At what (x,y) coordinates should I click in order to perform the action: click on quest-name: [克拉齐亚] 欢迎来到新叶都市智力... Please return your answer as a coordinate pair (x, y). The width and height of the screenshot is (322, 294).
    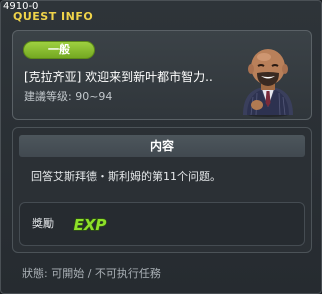
    Looking at the image, I should click on (118, 77).